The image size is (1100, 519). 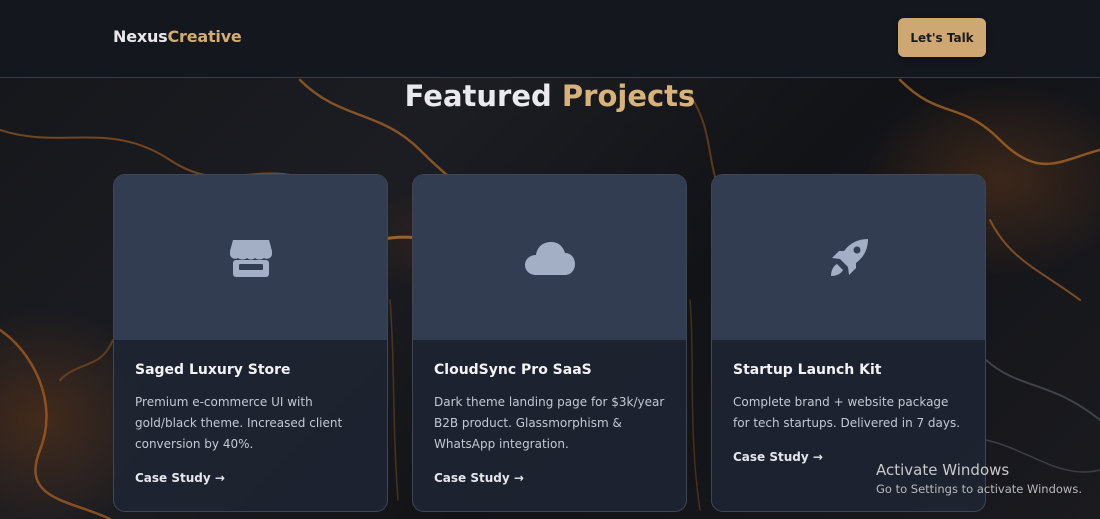 I want to click on section-title-featured: Featured, so click(x=478, y=96).